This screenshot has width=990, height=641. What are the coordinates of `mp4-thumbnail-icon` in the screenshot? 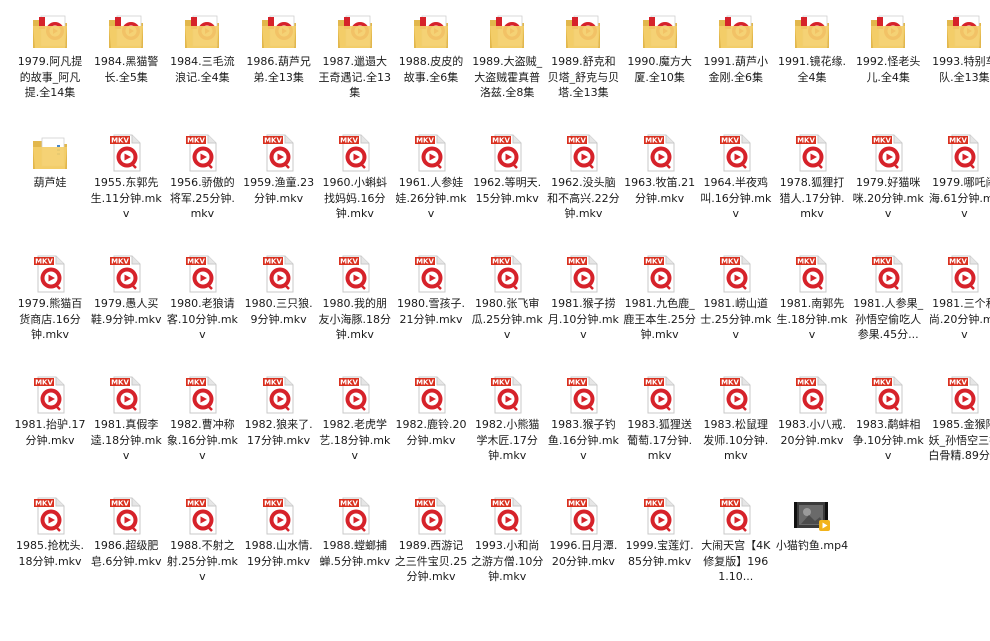 It's located at (812, 516).